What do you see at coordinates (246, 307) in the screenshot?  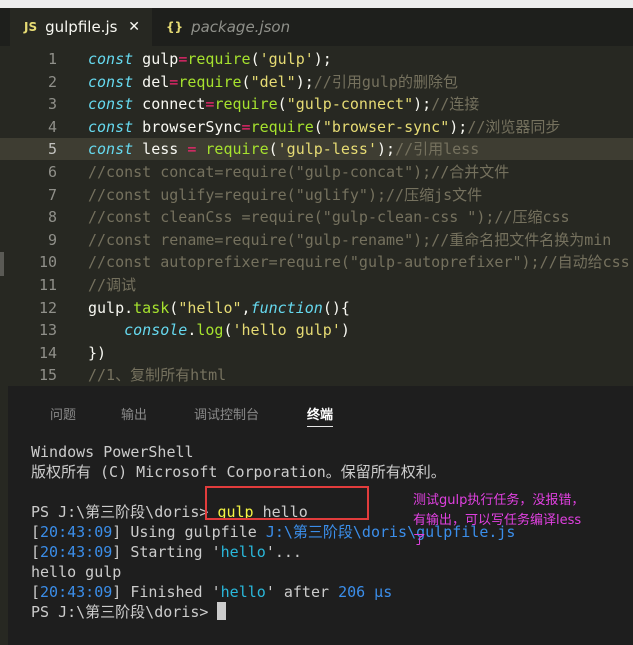 I see `code-token: ,` at bounding box center [246, 307].